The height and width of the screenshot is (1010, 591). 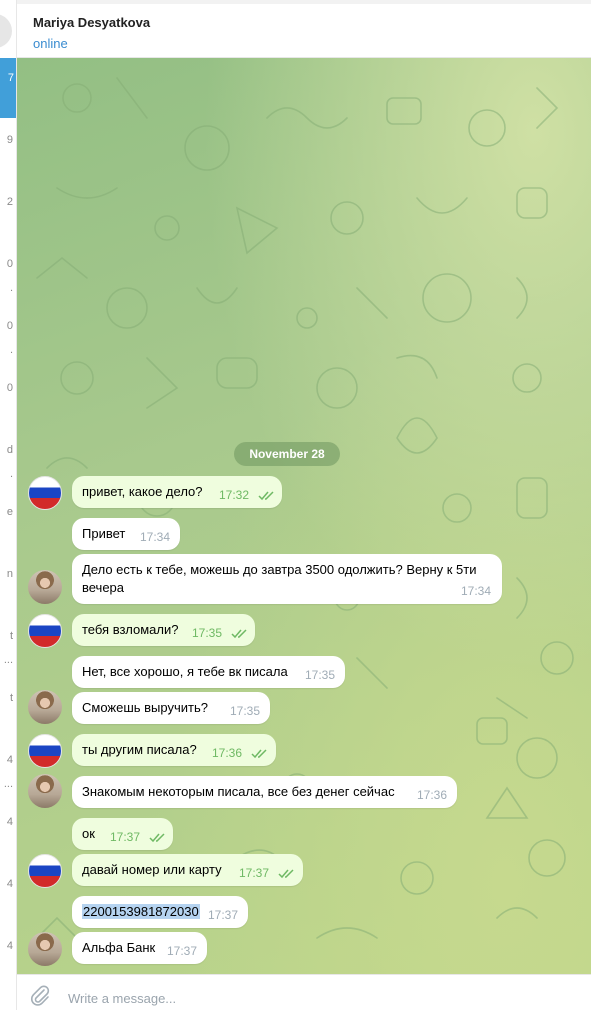 I want to click on message-bubble-incoming: 2200153981872030 17:37, so click(x=160, y=912).